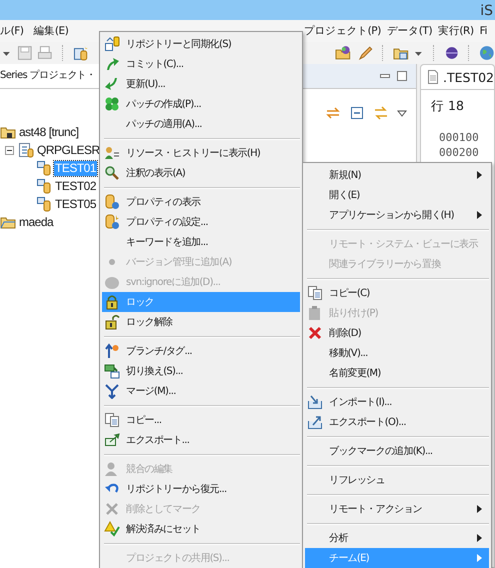 The width and height of the screenshot is (495, 568). What do you see at coordinates (112, 469) in the screenshot?
I see `person-icon` at bounding box center [112, 469].